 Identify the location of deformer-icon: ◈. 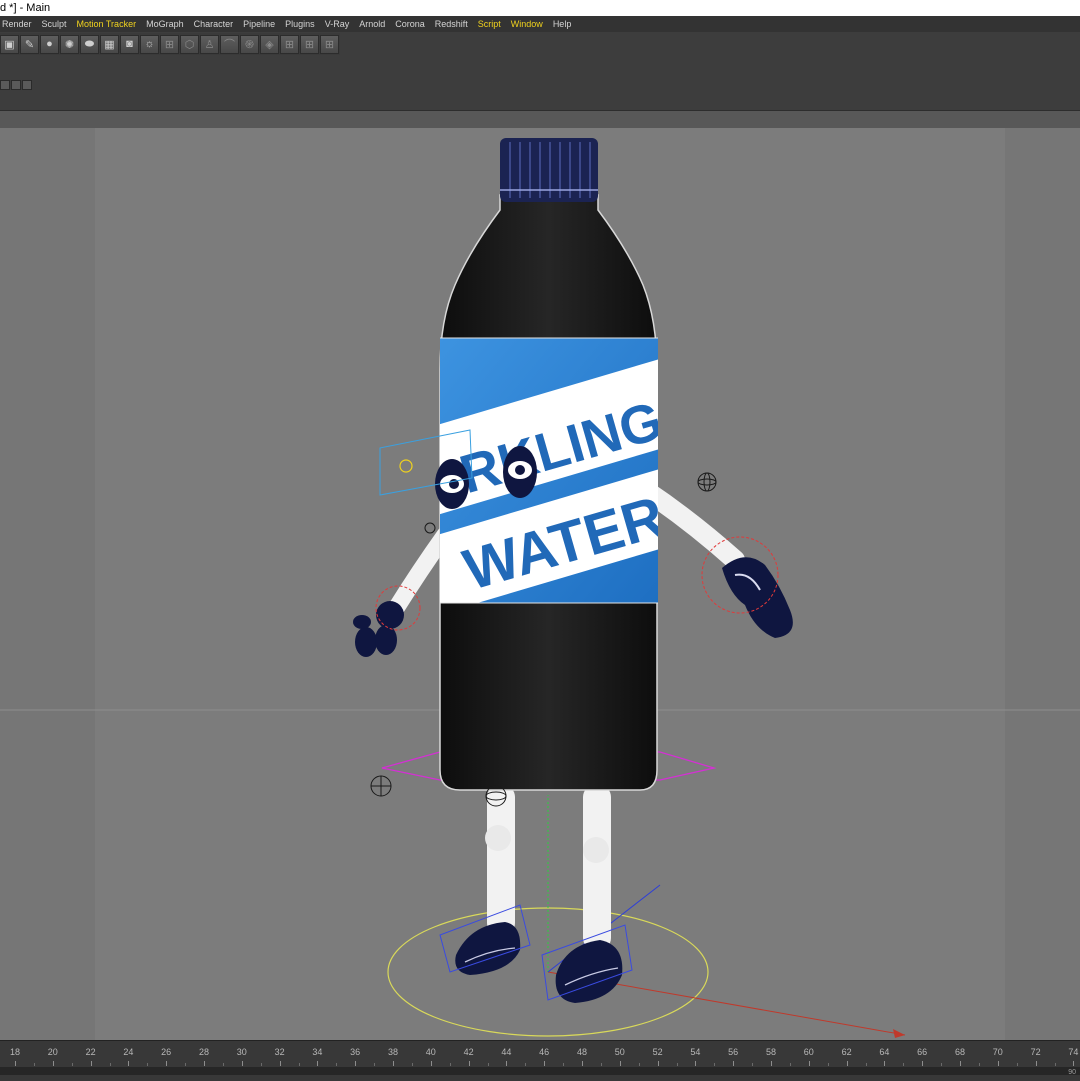
(269, 44).